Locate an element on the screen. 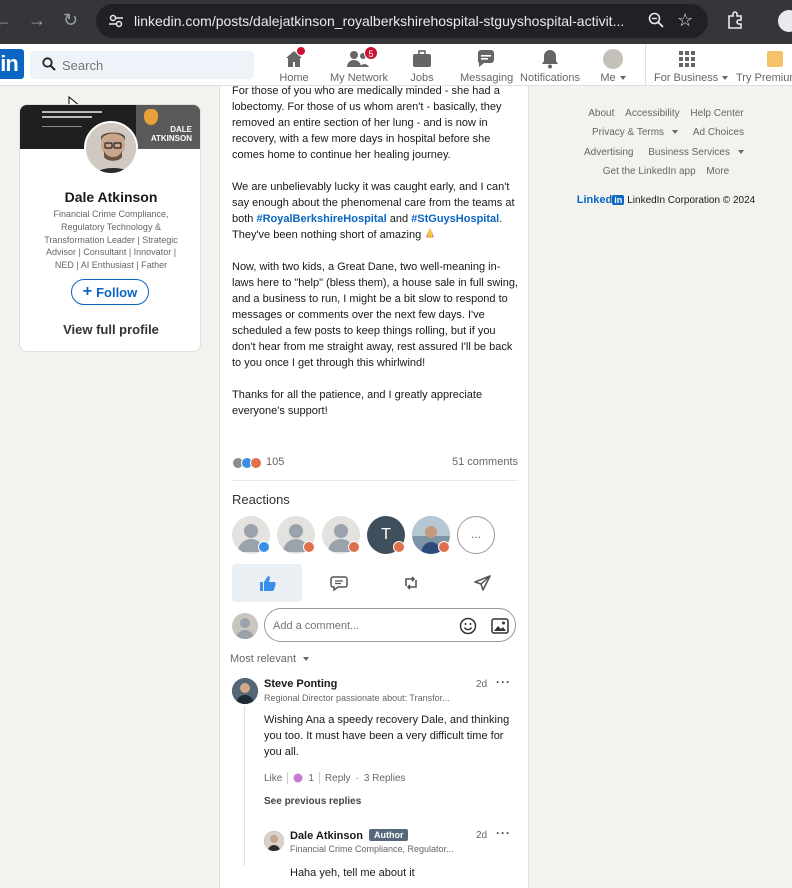 This screenshot has width=792, height=888. linkedin-wordmark: Linked is located at coordinates (594, 200).